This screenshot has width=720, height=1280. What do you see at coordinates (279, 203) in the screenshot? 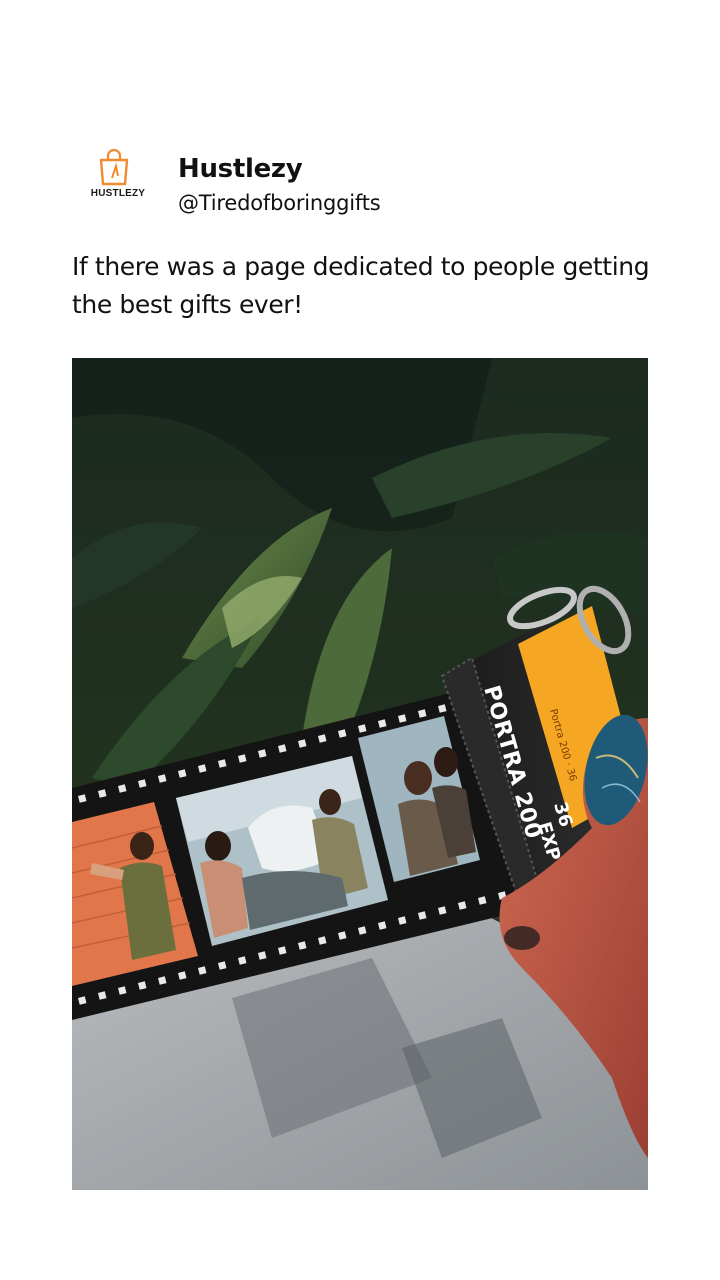
I see `account-handle: @Tiredofboringgifts` at bounding box center [279, 203].